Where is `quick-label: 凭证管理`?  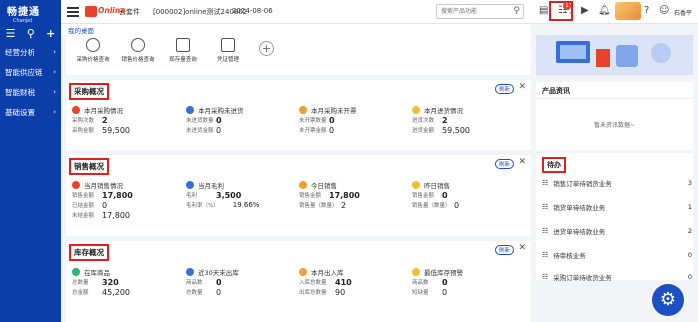 quick-label: 凭证管理 is located at coordinates (227, 60).